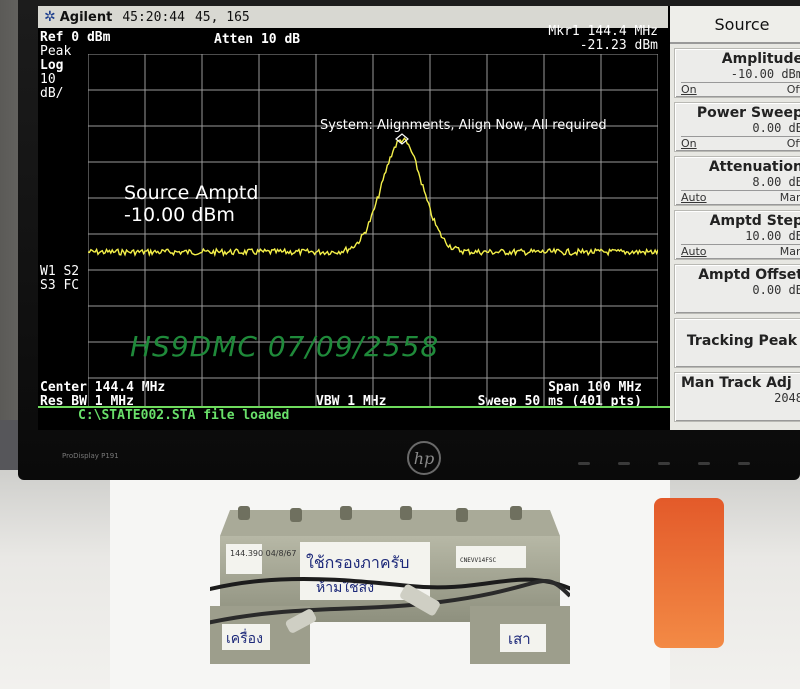  I want to click on softkey-label: Power Sweep, so click(748, 113).